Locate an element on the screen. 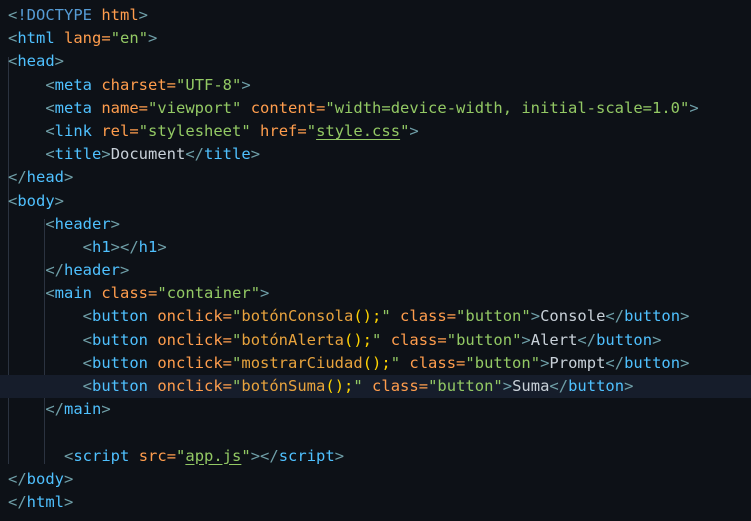 The image size is (751, 521). attr-value-rel: "stylesheet" is located at coordinates (194, 130).